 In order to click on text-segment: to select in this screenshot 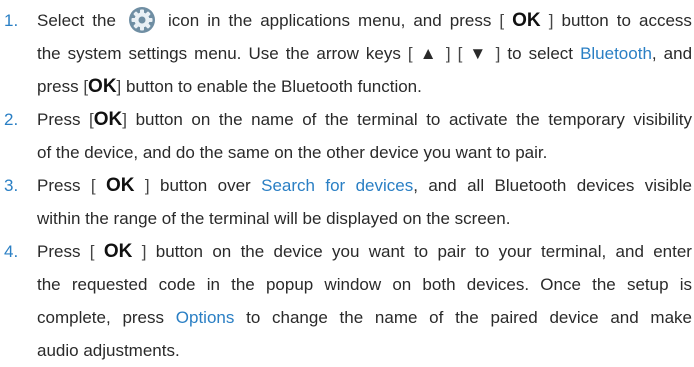, I will do `click(540, 53)`.